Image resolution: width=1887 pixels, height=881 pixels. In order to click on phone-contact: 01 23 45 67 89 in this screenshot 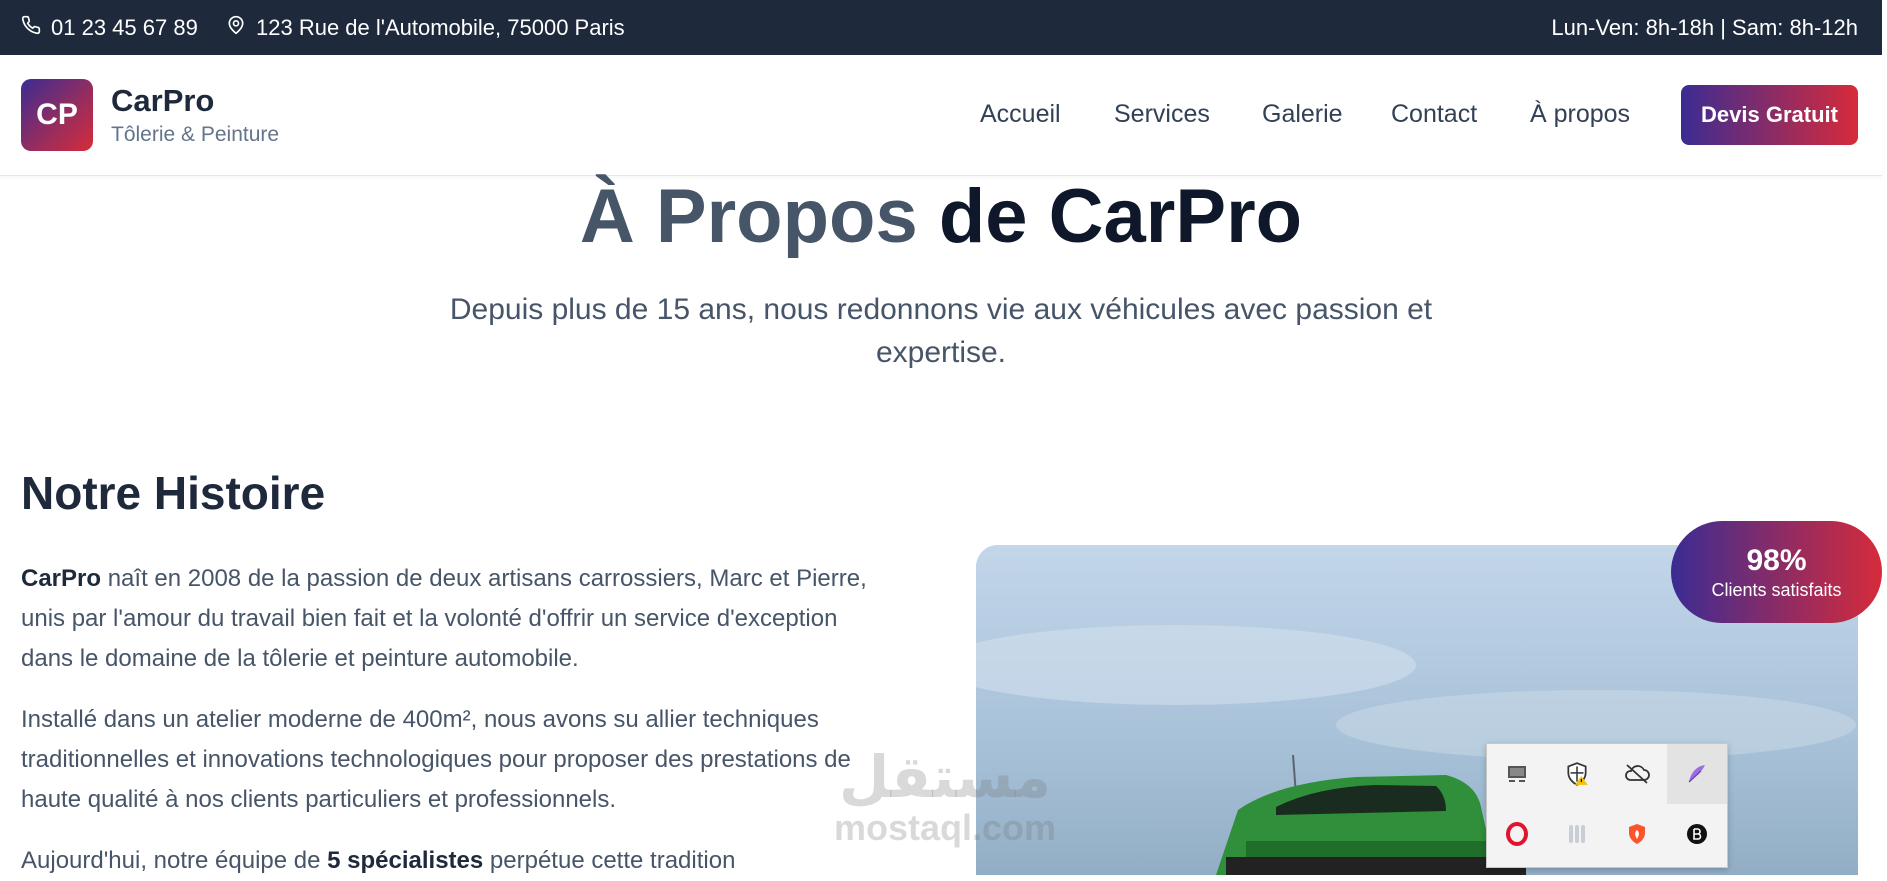, I will do `click(109, 27)`.